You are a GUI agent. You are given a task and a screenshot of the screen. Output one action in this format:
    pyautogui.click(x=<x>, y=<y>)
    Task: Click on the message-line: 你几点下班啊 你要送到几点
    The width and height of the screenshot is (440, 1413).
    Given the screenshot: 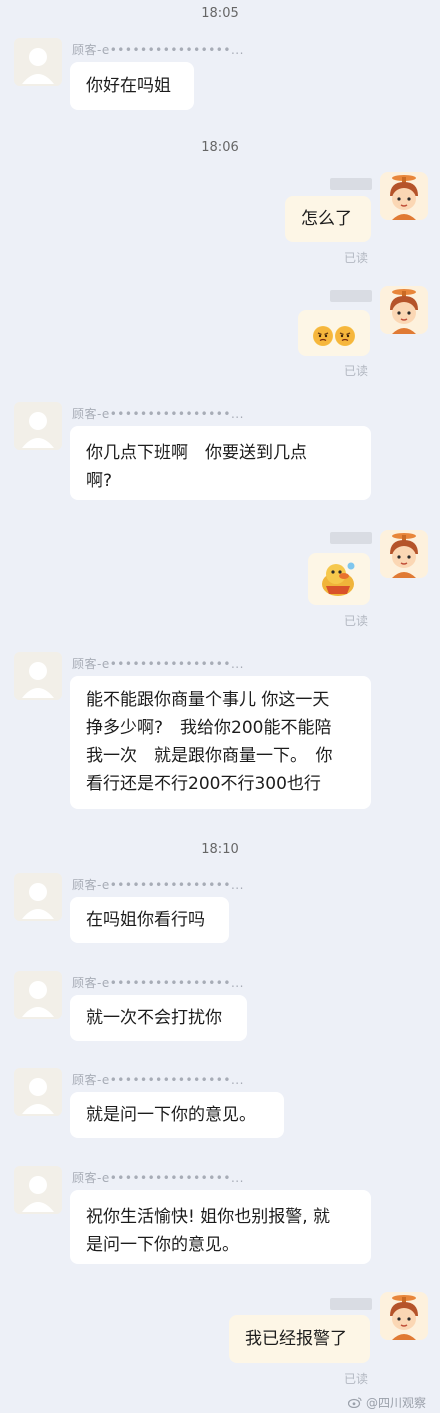 What is the action you would take?
    pyautogui.click(x=196, y=453)
    